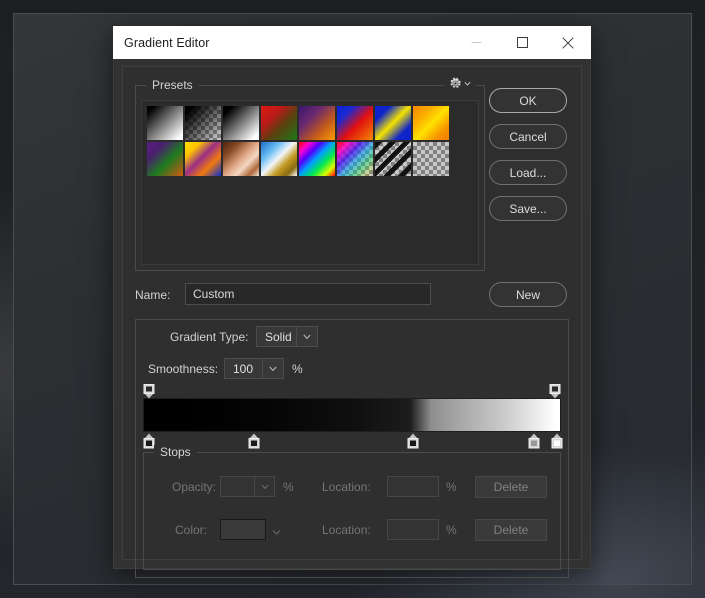 This screenshot has height=598, width=705. What do you see at coordinates (183, 369) in the screenshot?
I see `smoothness-label: Smoothness:` at bounding box center [183, 369].